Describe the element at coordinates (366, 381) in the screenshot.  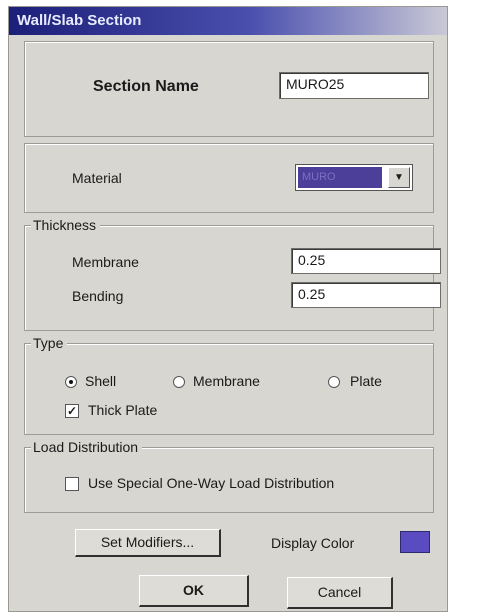
I see `plate-radio-label: Plate` at that location.